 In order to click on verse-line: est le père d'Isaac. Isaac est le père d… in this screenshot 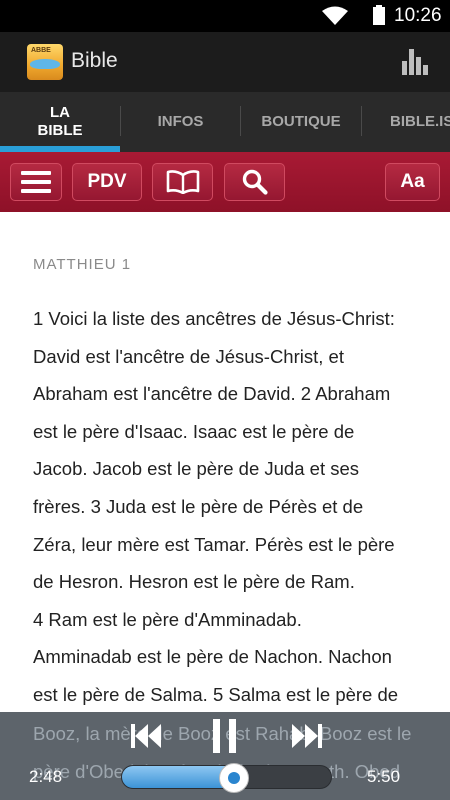, I will do `click(194, 431)`.